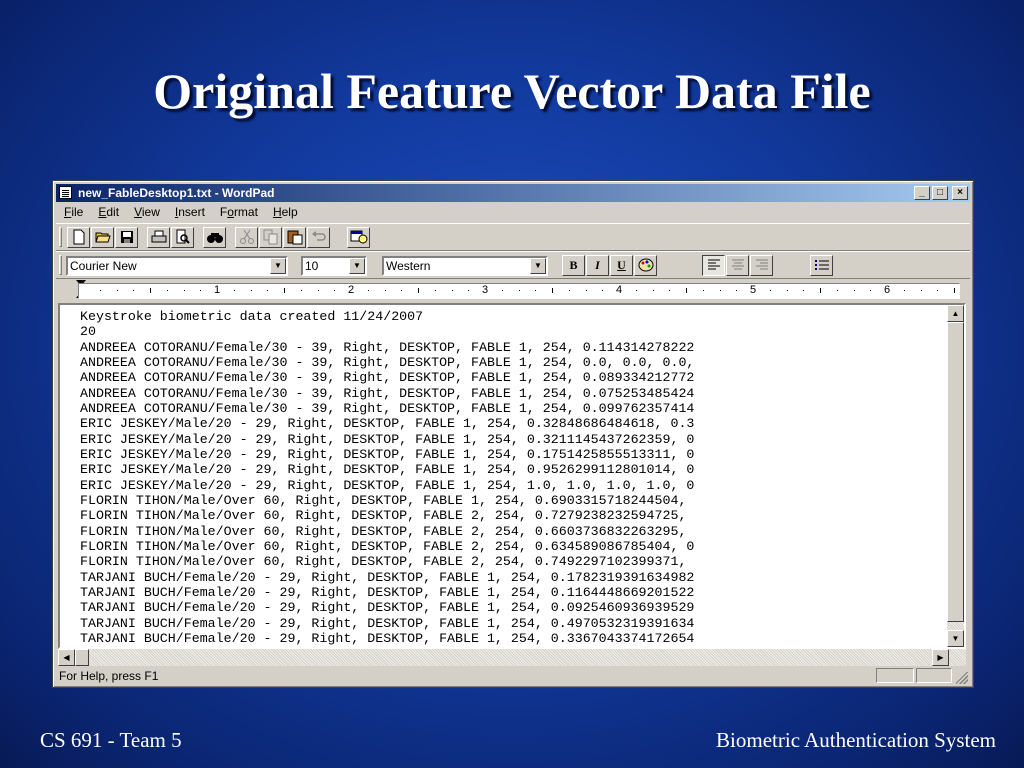  What do you see at coordinates (940, 193) in the screenshot?
I see `maximize-button: □` at bounding box center [940, 193].